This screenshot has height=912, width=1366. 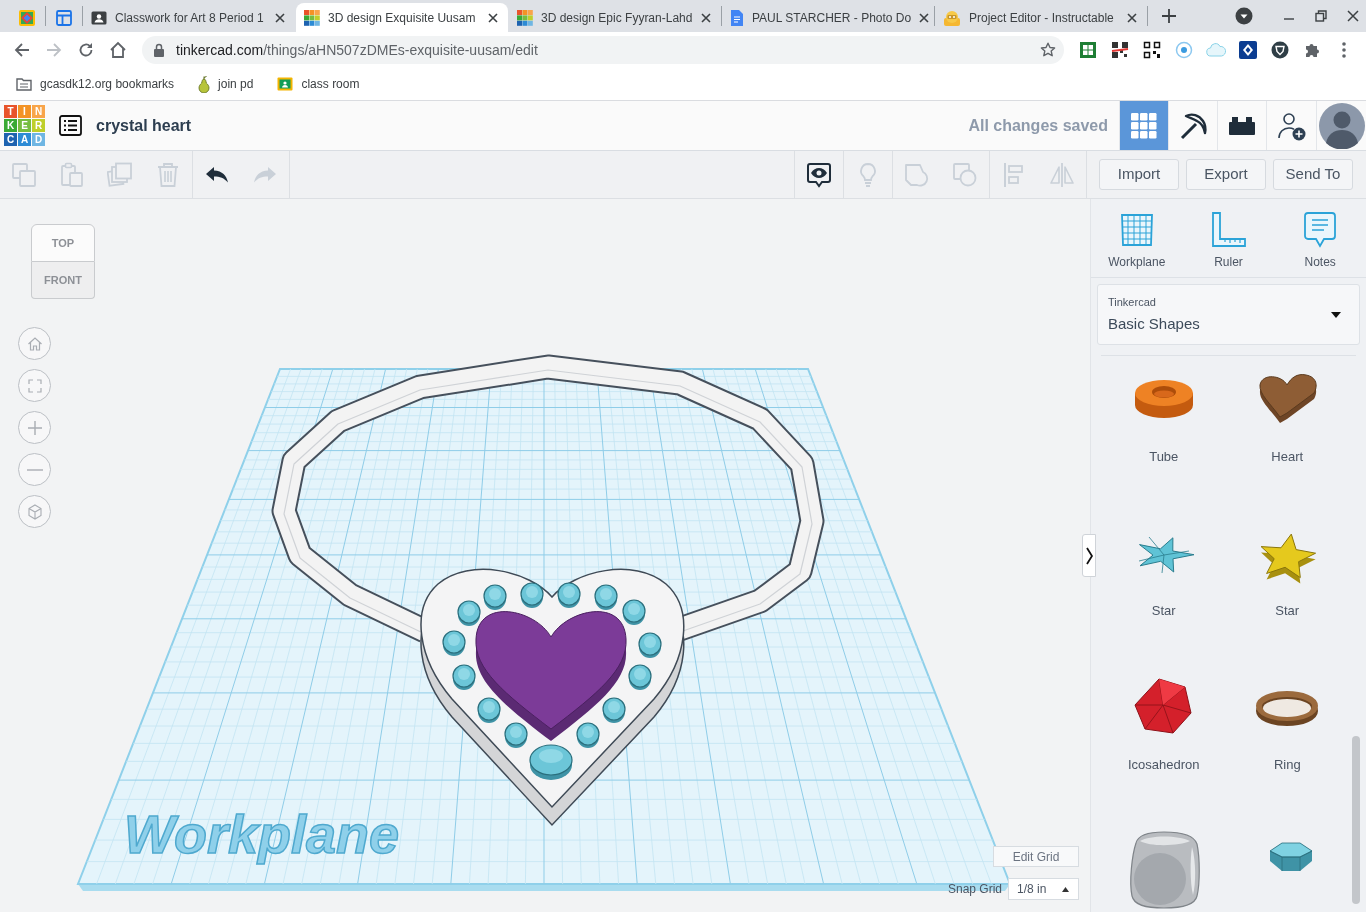 What do you see at coordinates (1244, 16) in the screenshot?
I see `caret-circle-icon` at bounding box center [1244, 16].